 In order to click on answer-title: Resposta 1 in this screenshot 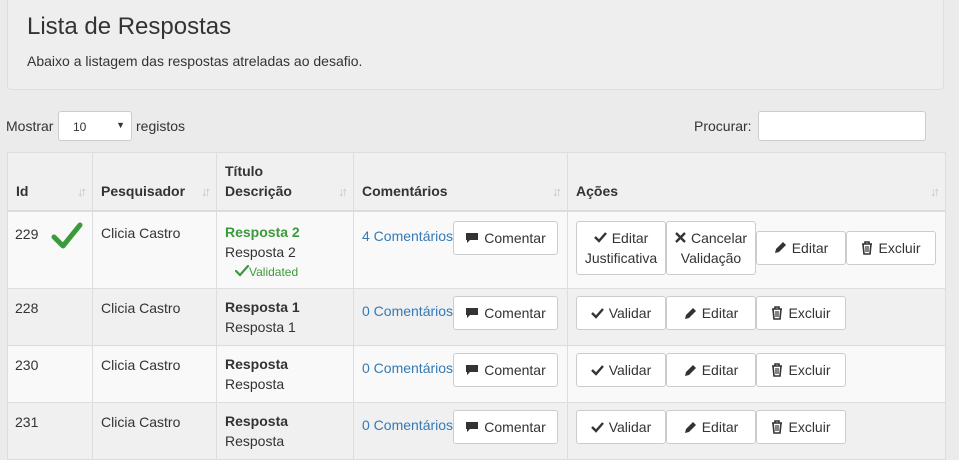, I will do `click(262, 307)`.